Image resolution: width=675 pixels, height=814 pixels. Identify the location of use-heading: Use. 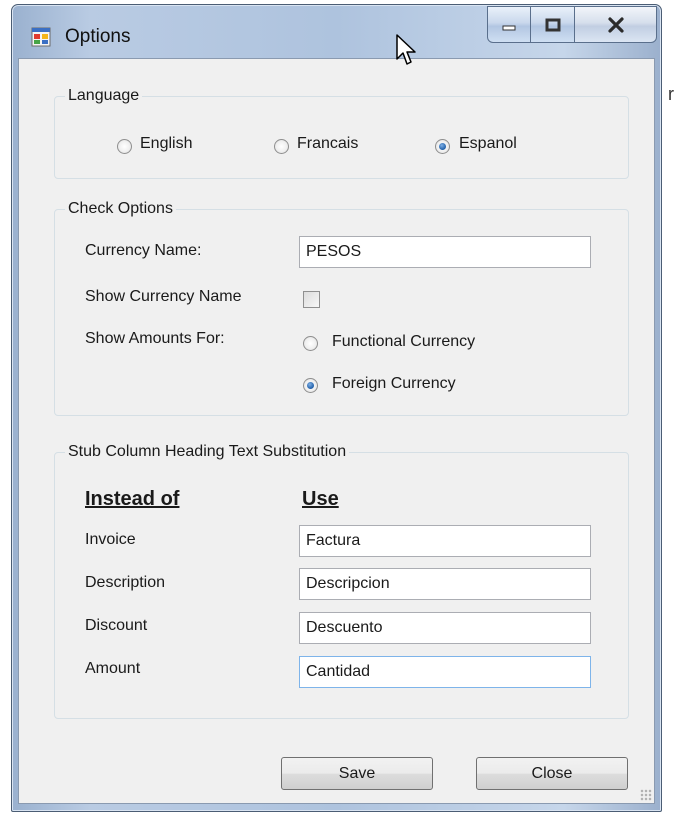
(320, 499).